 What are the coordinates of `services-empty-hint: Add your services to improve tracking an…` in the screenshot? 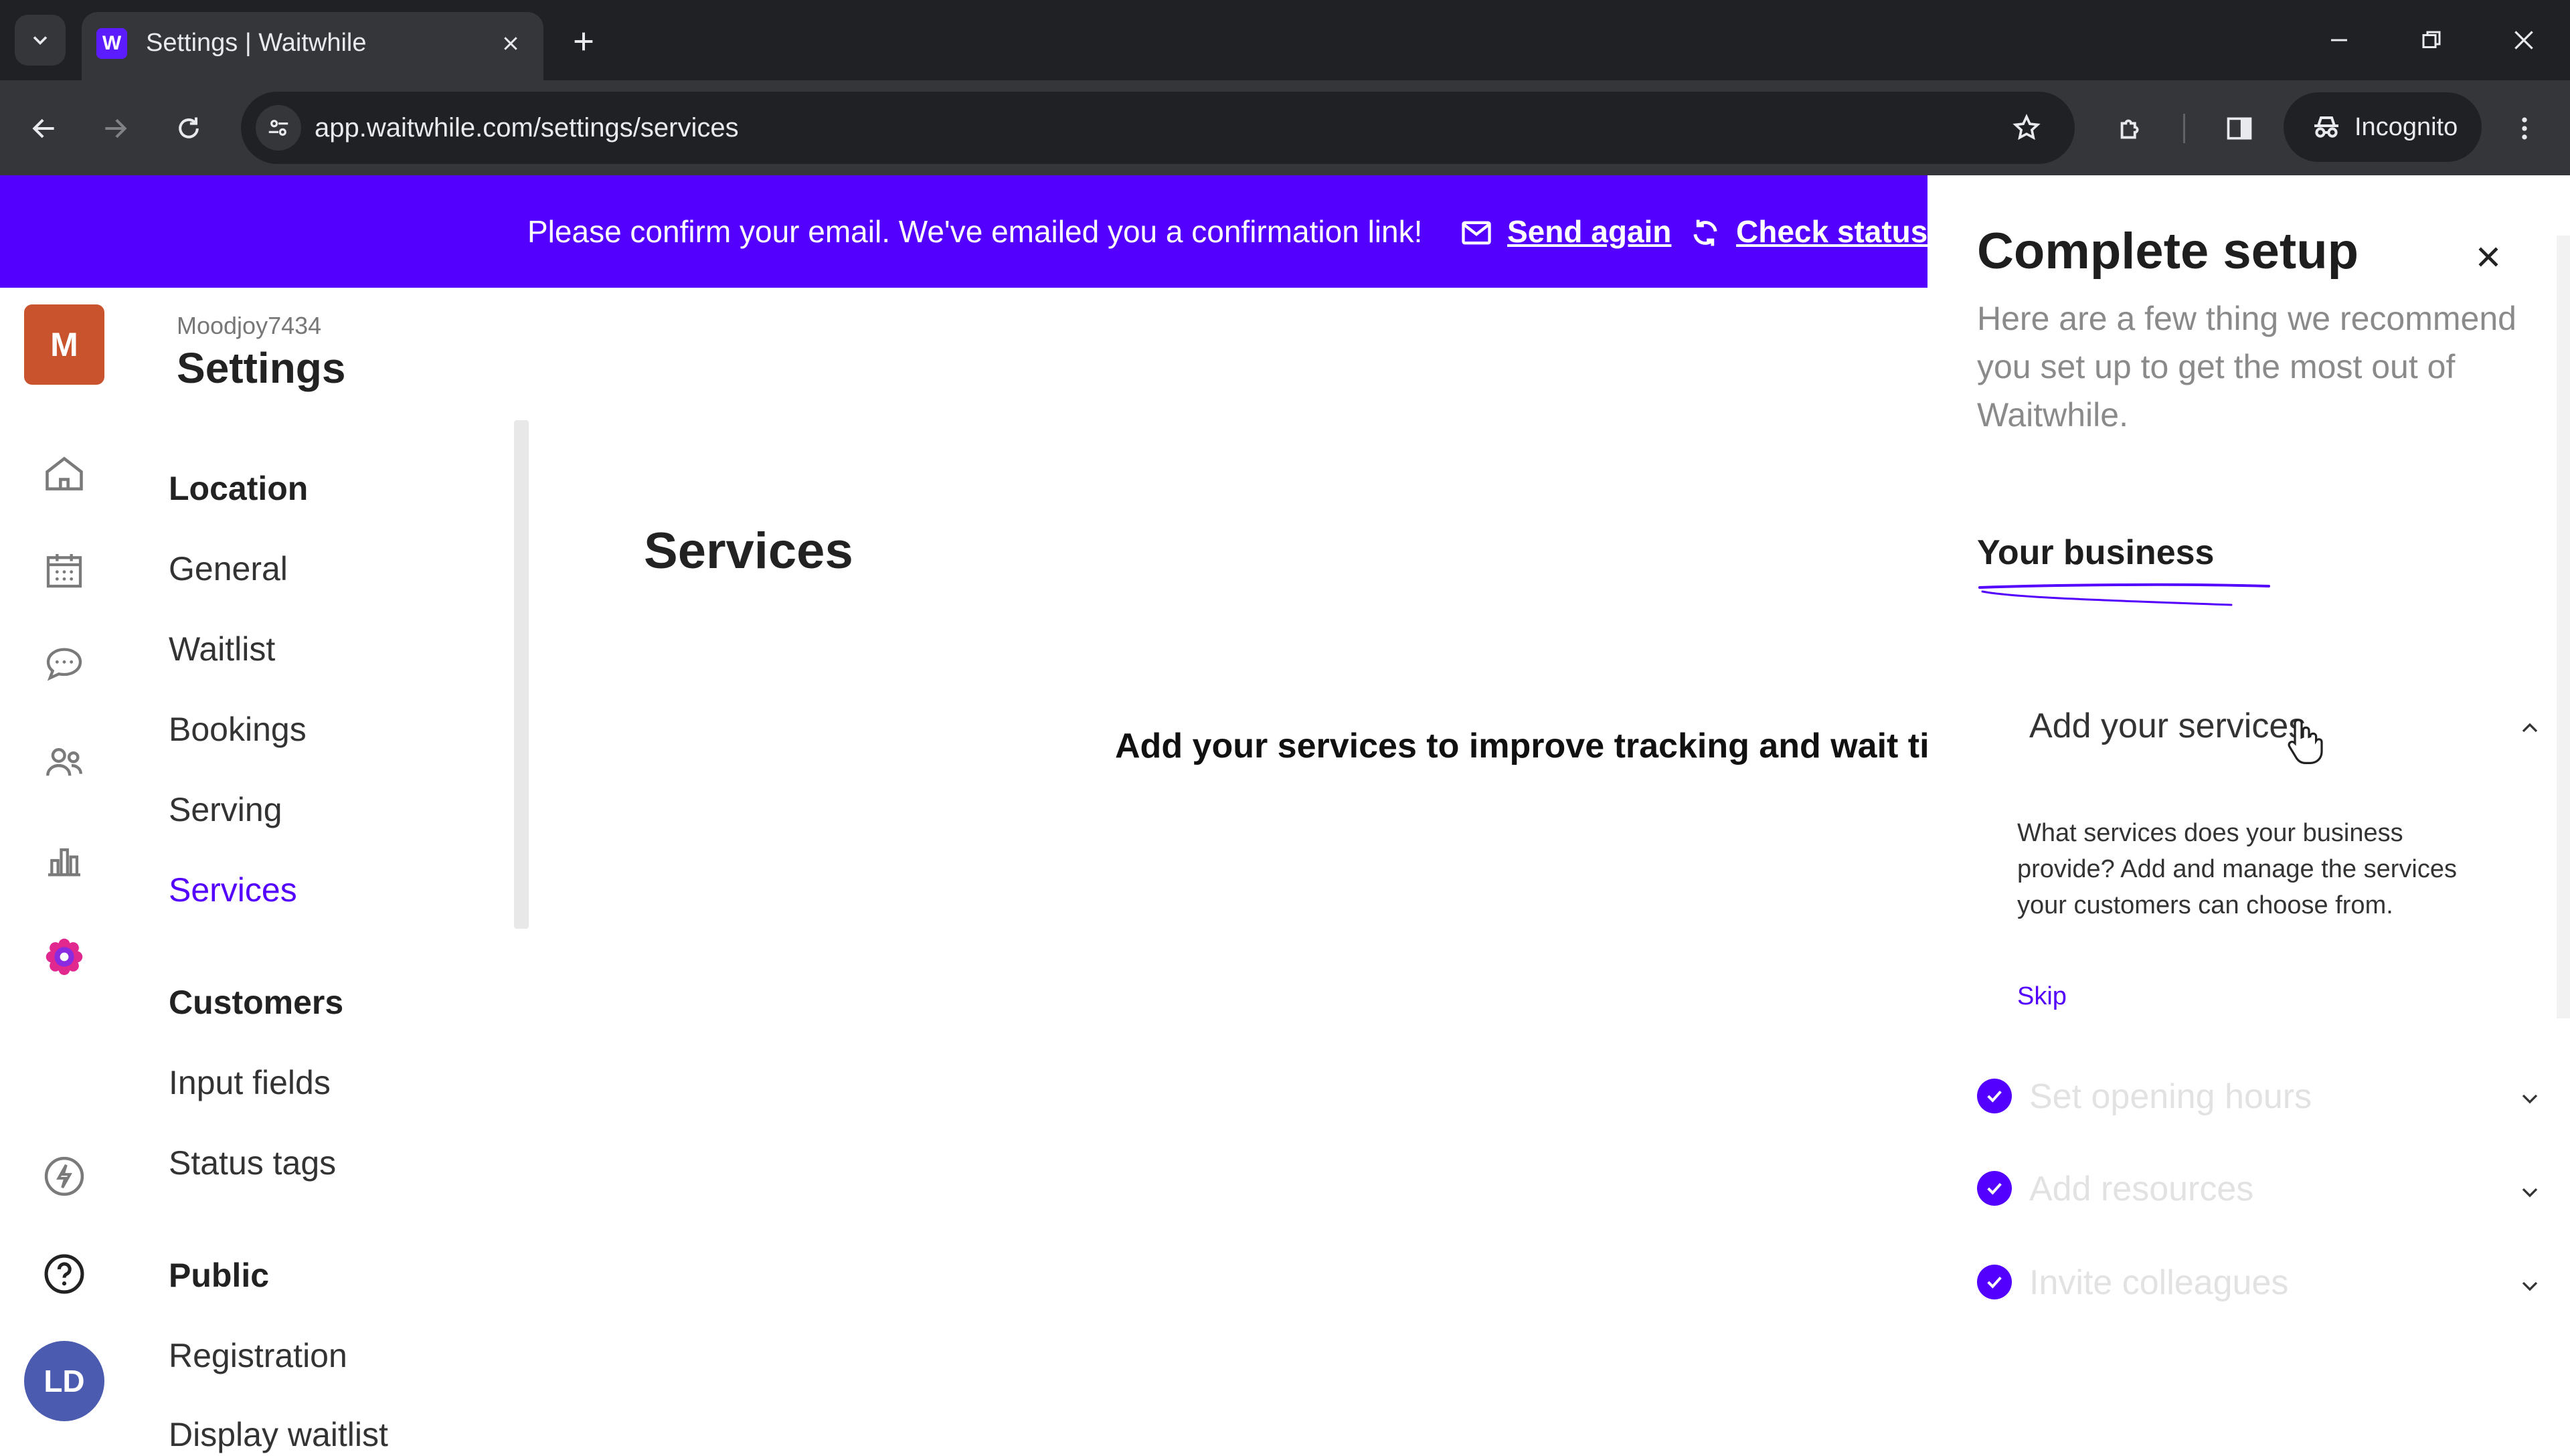 It's located at (1521, 746).